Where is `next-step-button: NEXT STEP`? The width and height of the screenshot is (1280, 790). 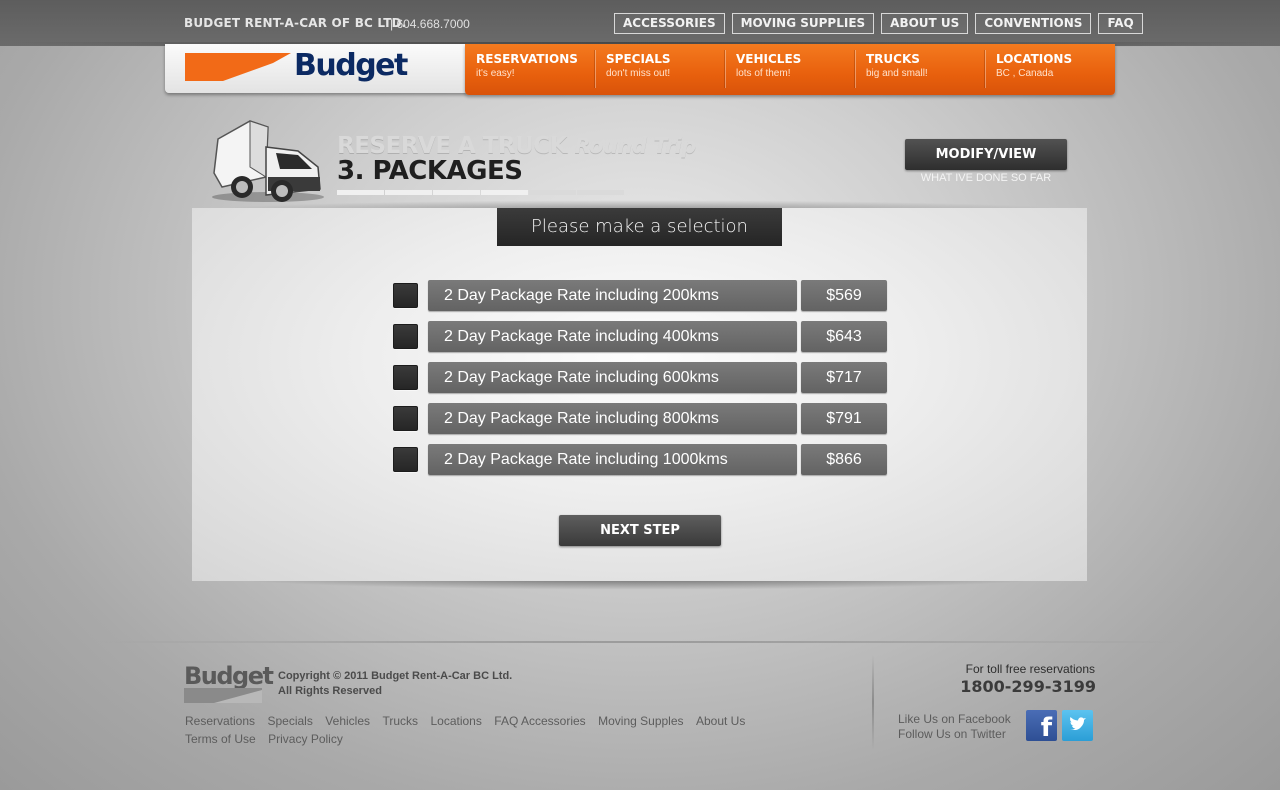
next-step-button: NEXT STEP is located at coordinates (640, 530).